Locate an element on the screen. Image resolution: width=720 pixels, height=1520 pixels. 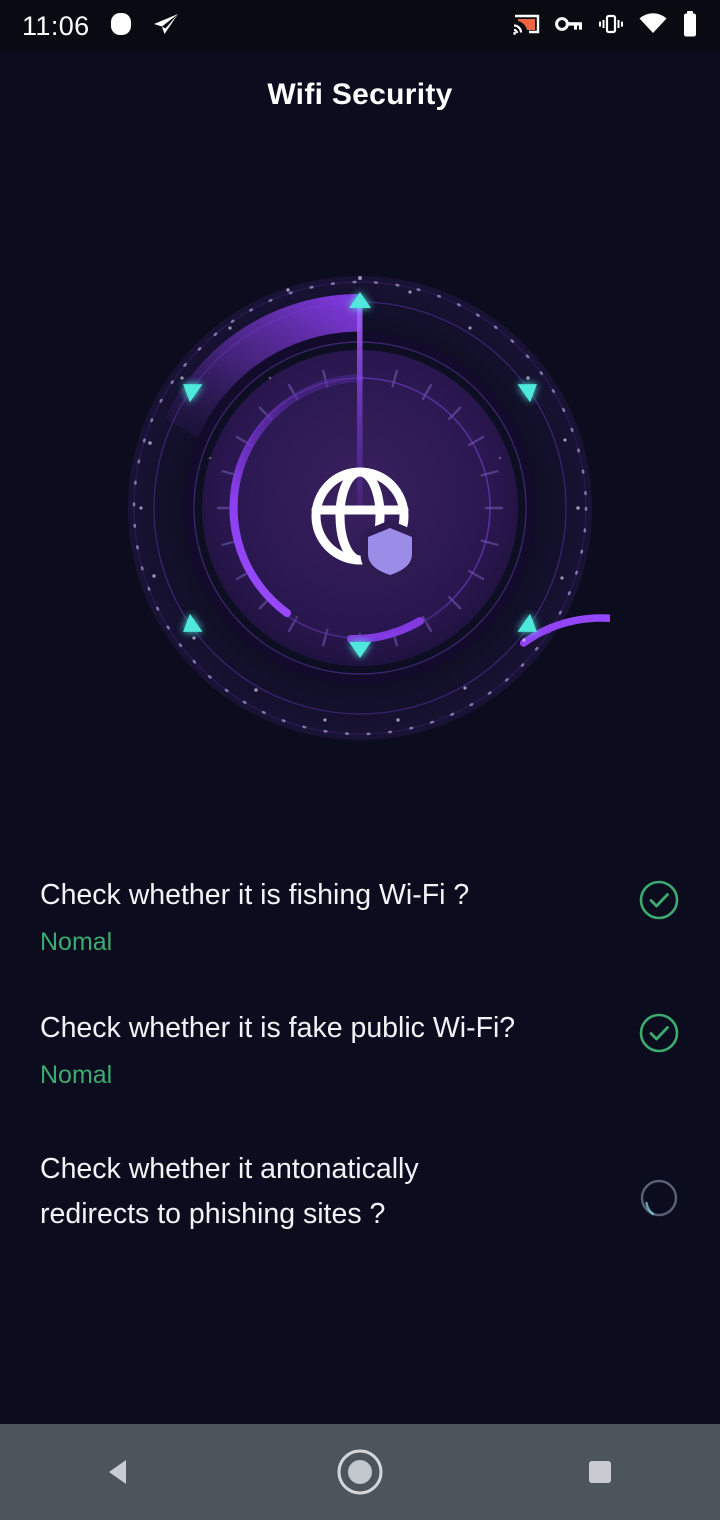
status-bar-clock: 11:06 is located at coordinates (56, 25).